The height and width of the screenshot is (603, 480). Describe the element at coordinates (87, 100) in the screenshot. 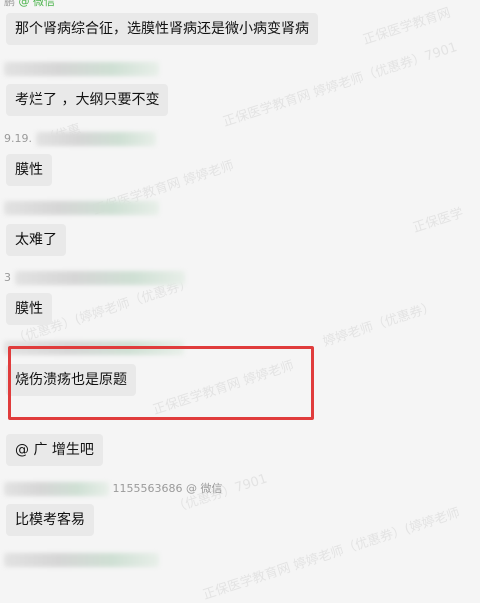

I see `message-bubble: 考烂了 ，大纲只要不变` at that location.